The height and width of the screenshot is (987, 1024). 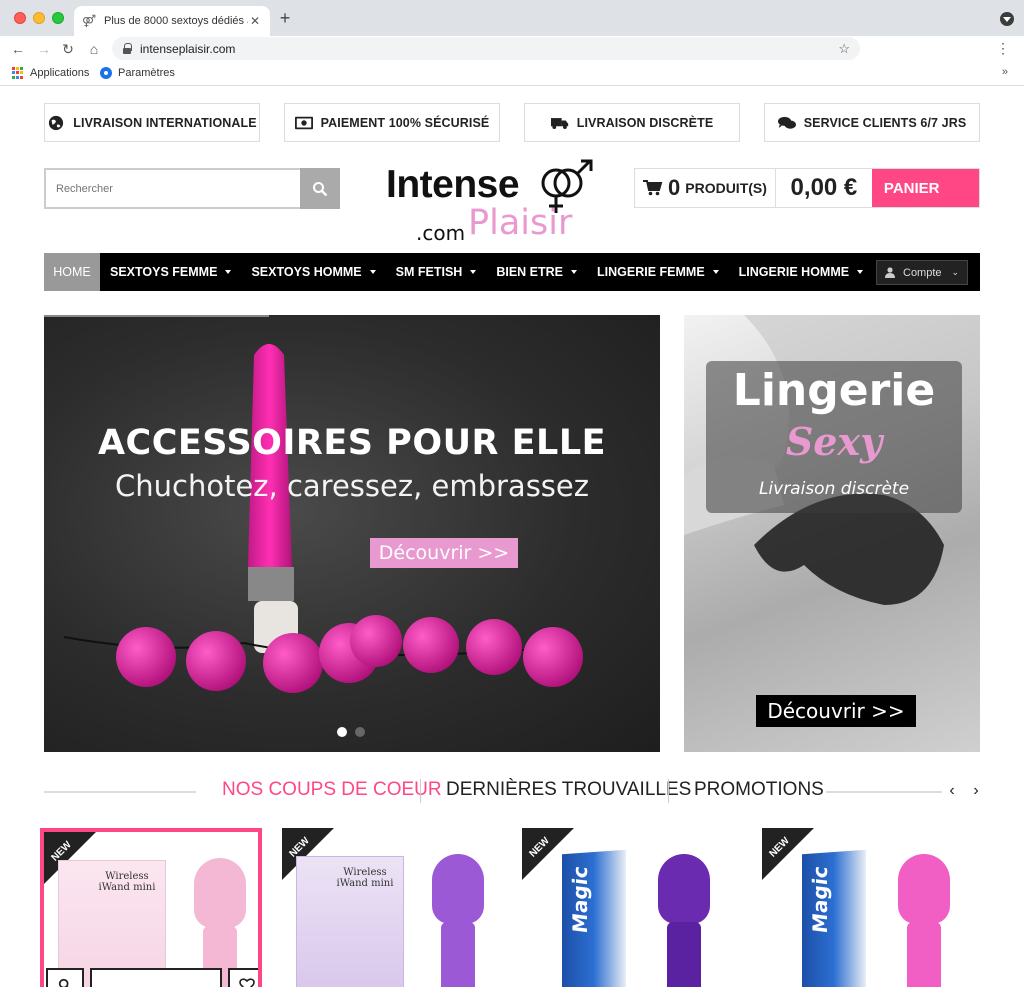 I want to click on bookmarks-bar: Applications Paramètres », so click(x=512, y=74).